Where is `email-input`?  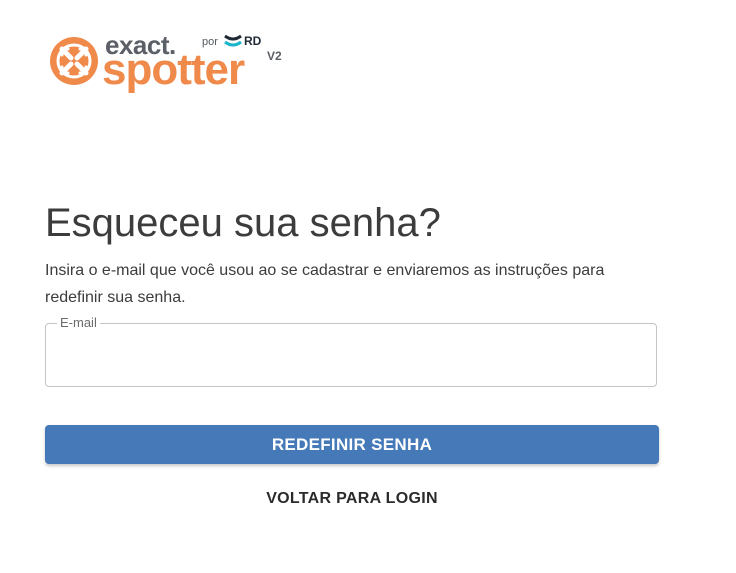 email-input is located at coordinates (352, 357).